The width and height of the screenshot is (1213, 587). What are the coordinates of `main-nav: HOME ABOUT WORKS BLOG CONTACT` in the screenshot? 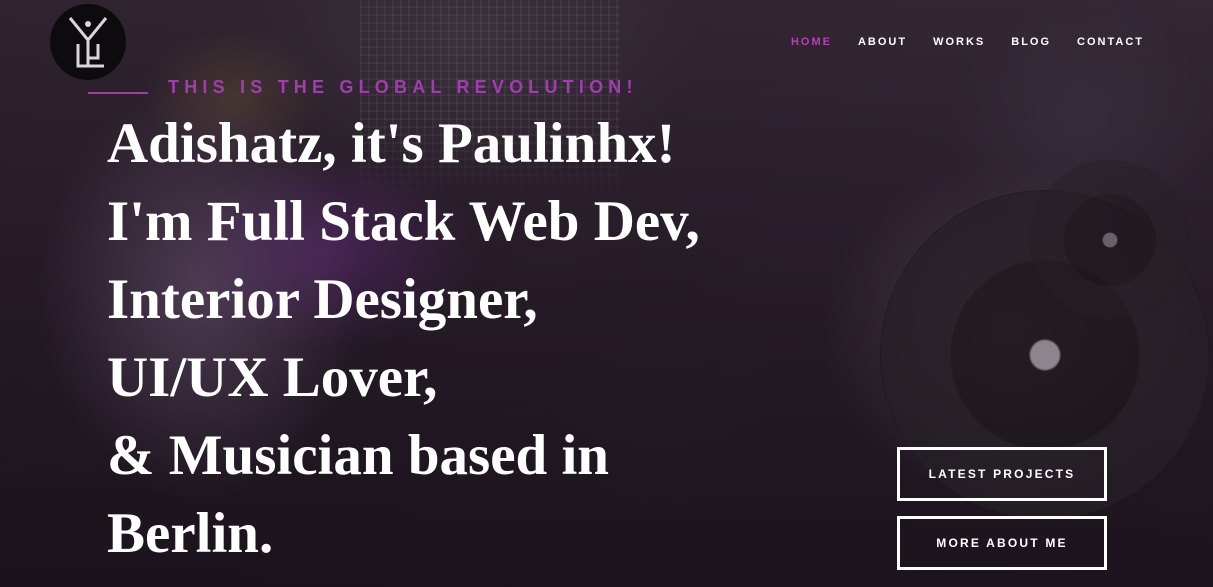 It's located at (954, 42).